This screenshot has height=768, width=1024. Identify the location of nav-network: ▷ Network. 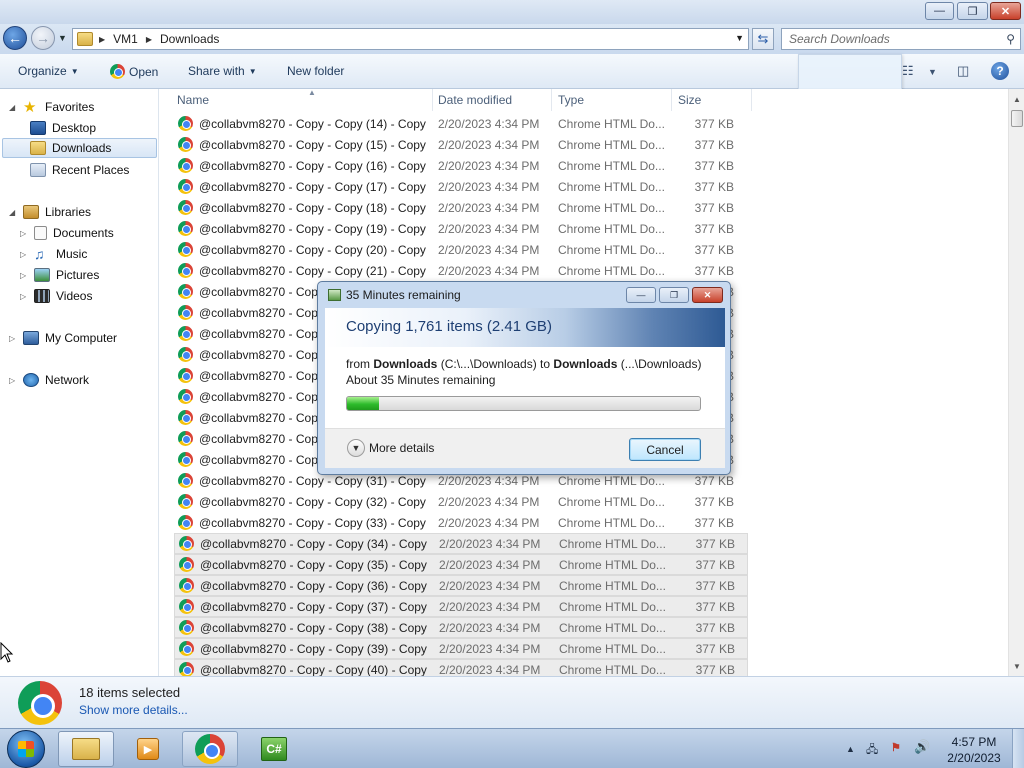
(49, 380).